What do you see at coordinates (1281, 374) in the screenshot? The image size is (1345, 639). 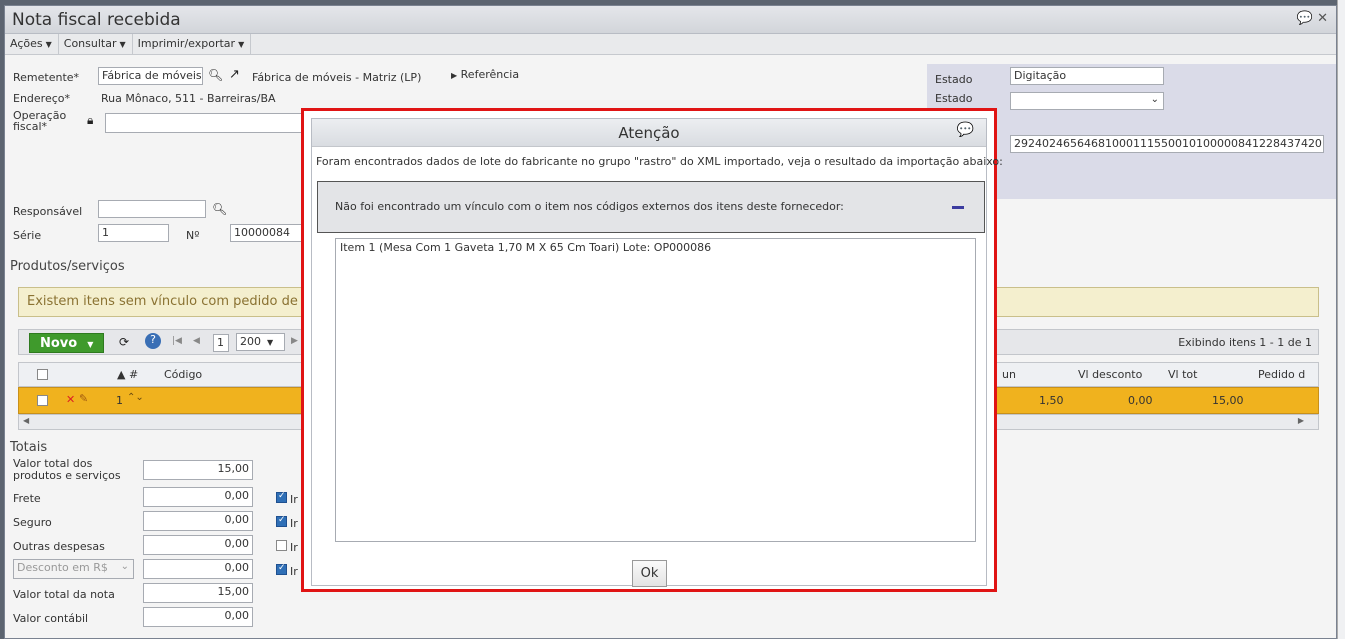 I see `col-pedido: Pedido d` at bounding box center [1281, 374].